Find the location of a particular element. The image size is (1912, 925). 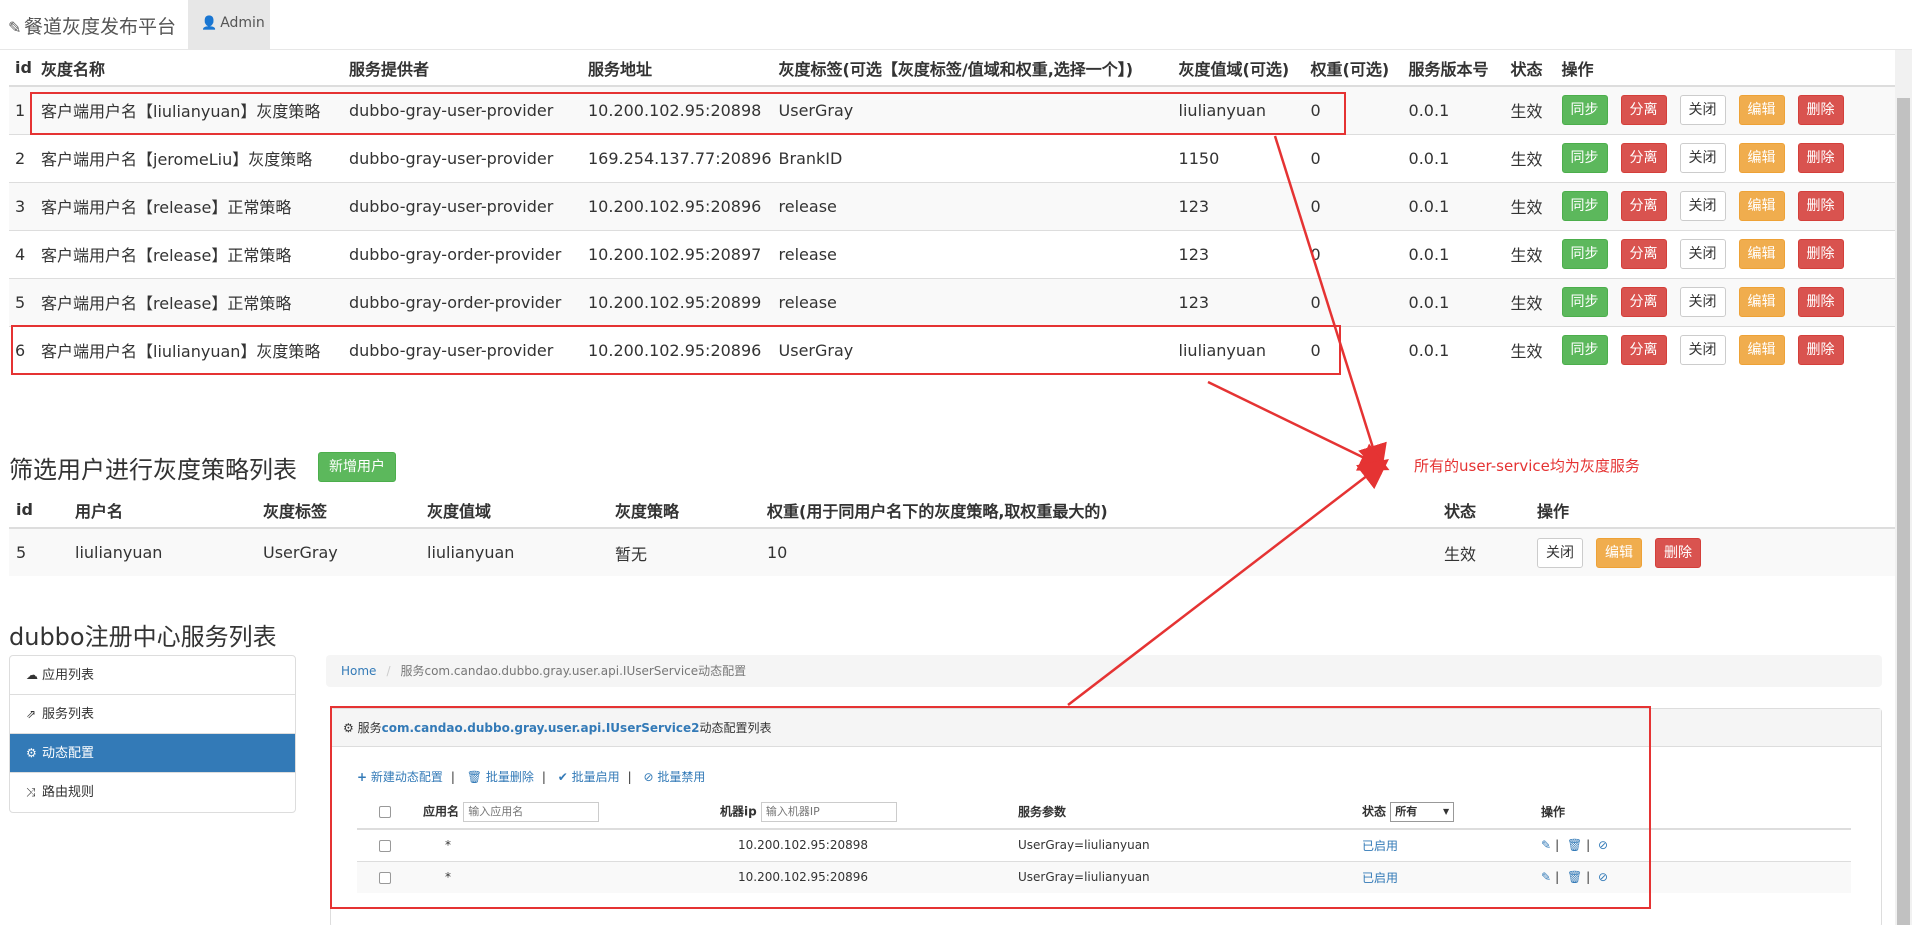

batch-disable-button: ⊘ 批量禁用 is located at coordinates (675, 777).